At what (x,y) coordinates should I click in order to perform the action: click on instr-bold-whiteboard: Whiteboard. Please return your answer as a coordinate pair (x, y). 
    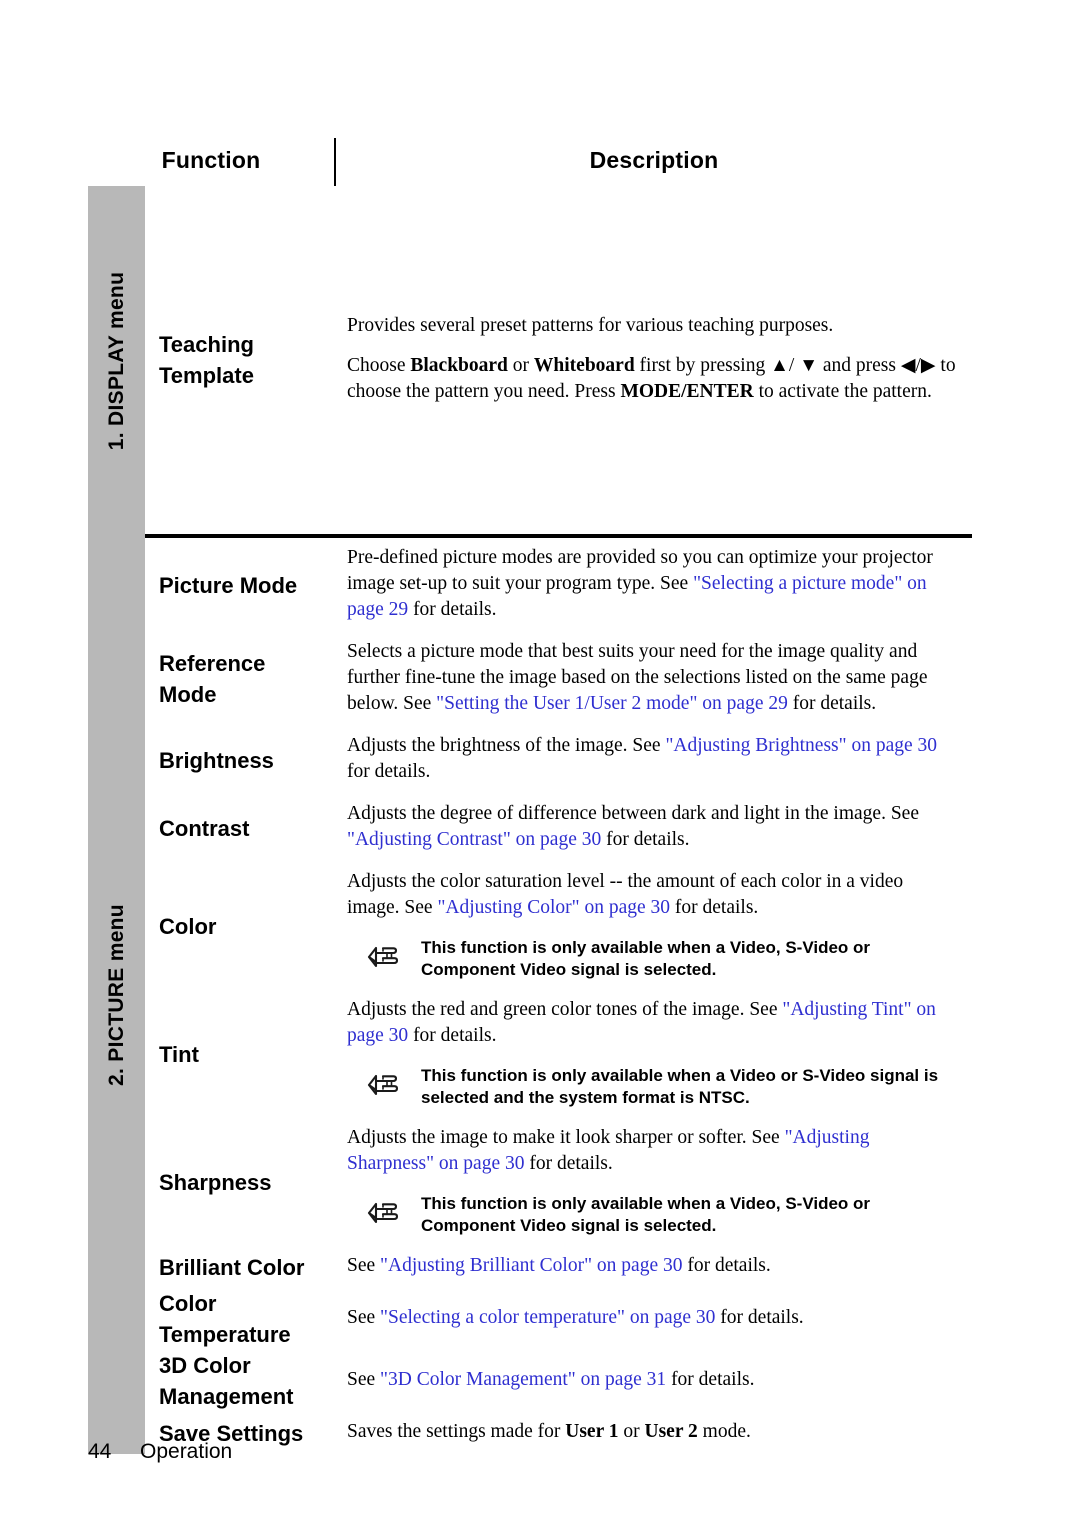
    Looking at the image, I should click on (584, 365).